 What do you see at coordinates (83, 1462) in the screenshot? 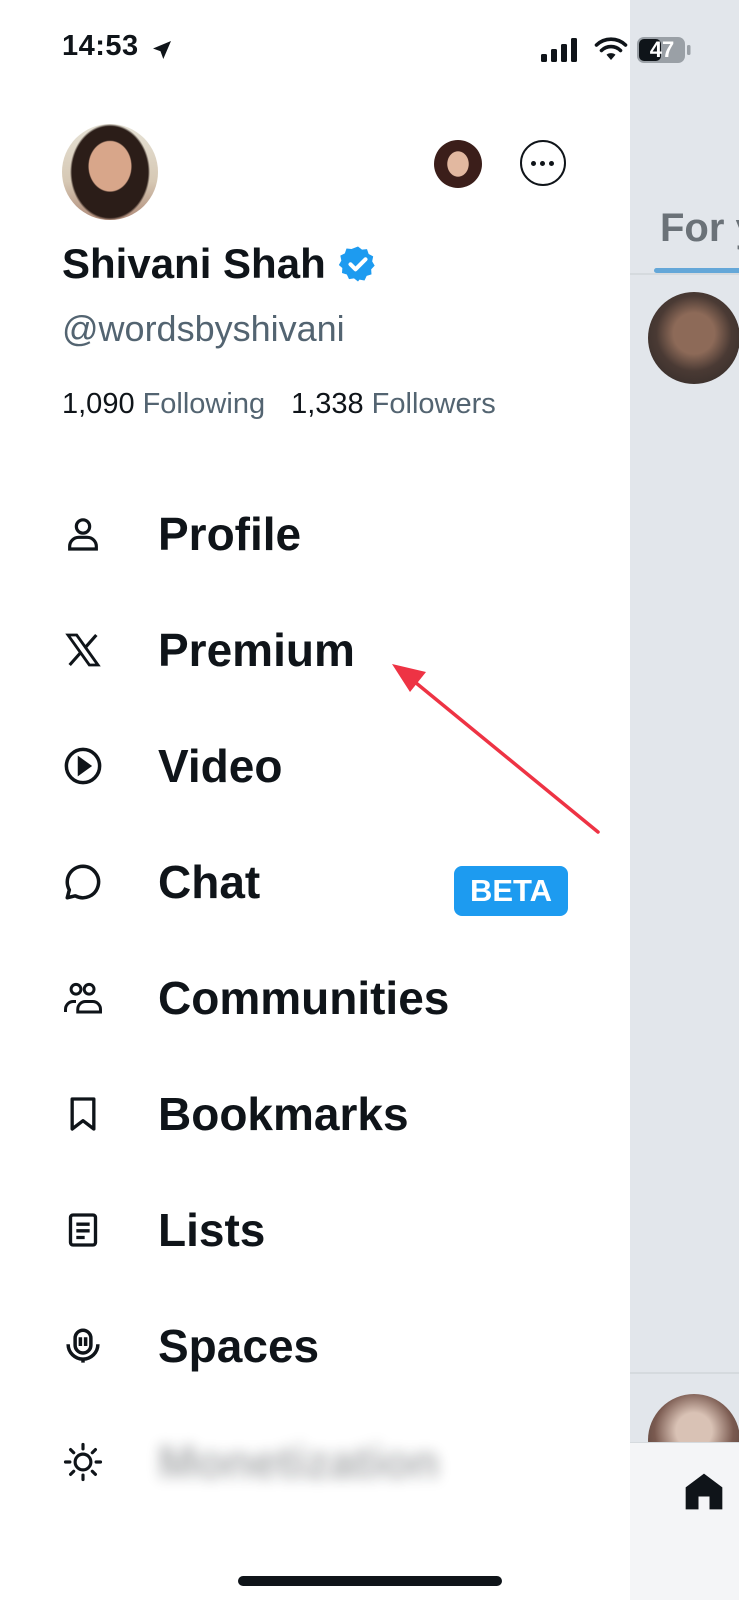
I see `sun-icon` at bounding box center [83, 1462].